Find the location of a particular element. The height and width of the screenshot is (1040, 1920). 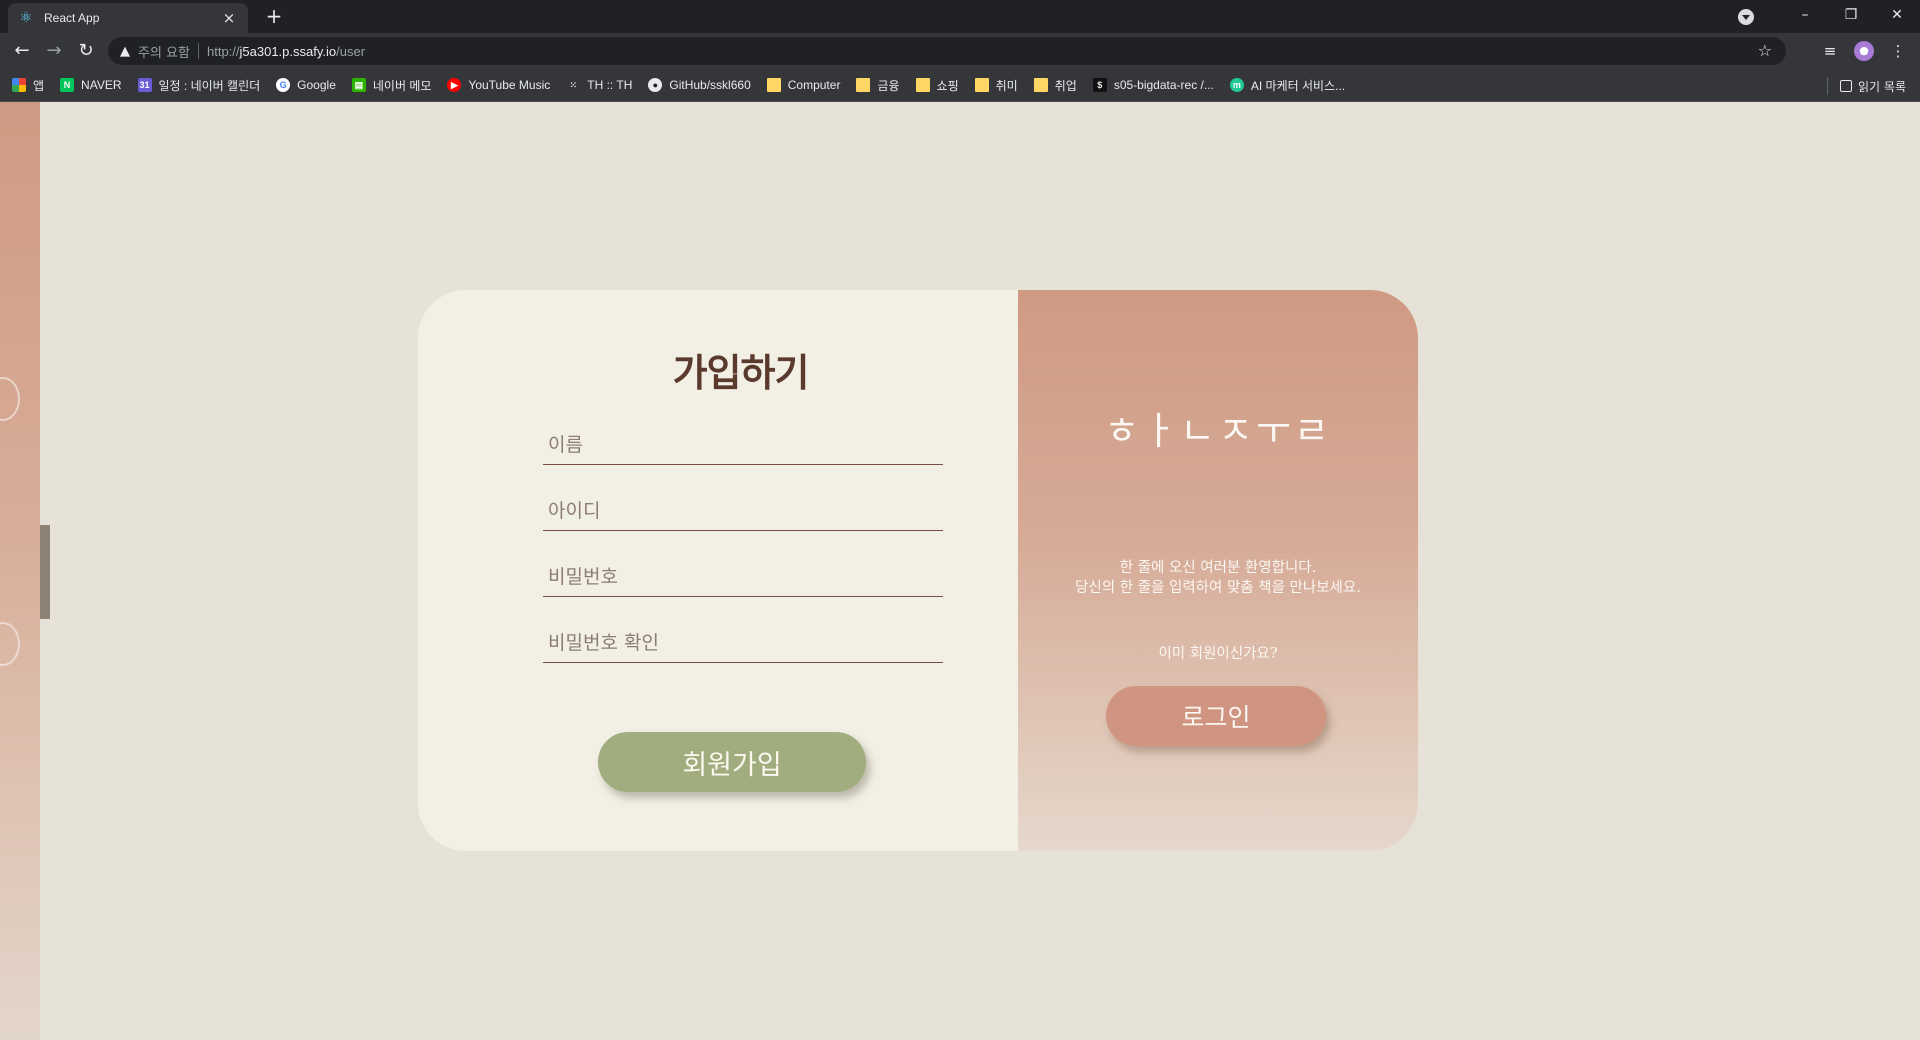

toolbar-actions: ≡ ● ⋮ is located at coordinates (1870, 51).